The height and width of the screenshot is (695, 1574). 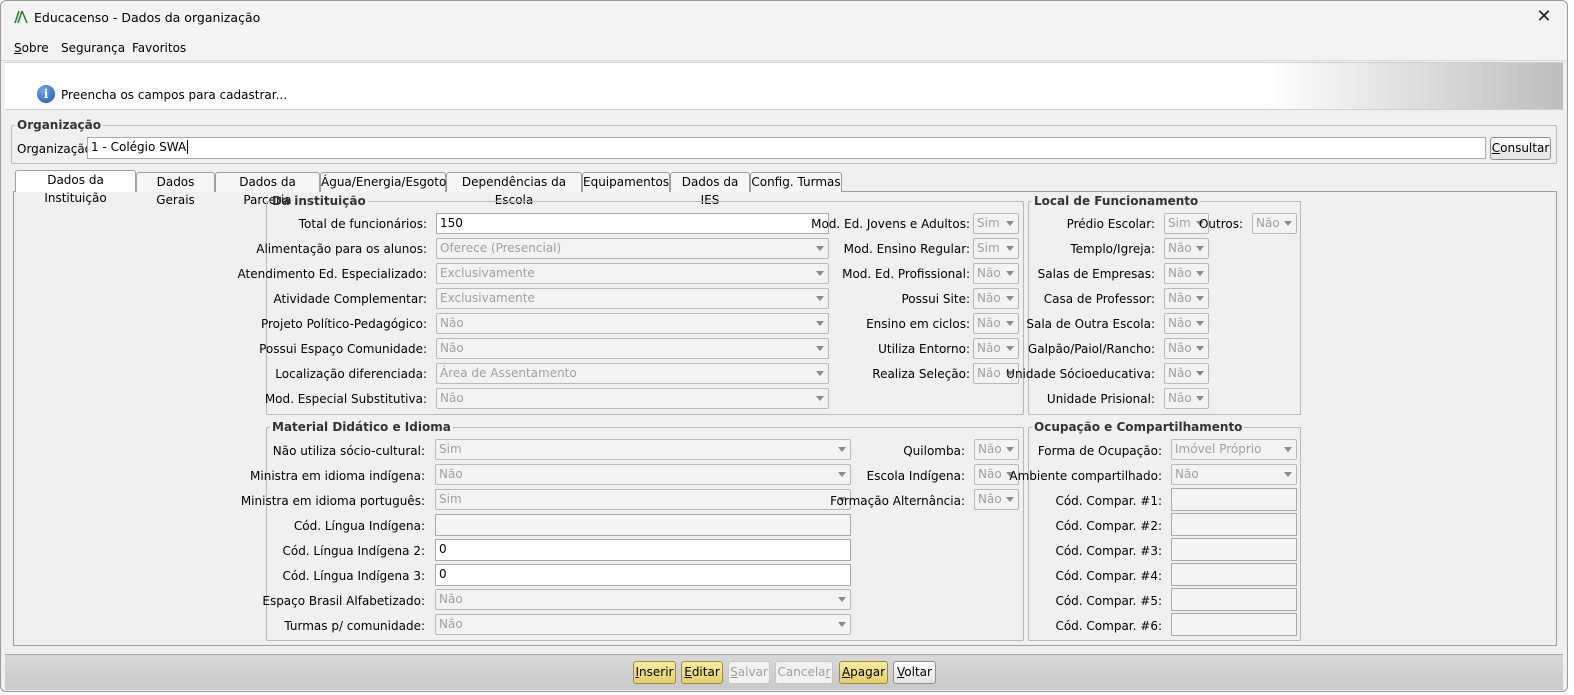 I want to click on menu-seguranca: Segurança, so click(x=93, y=48).